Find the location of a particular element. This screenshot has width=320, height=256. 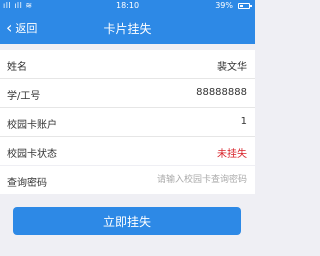

battery-percent: 39% is located at coordinates (224, 5).